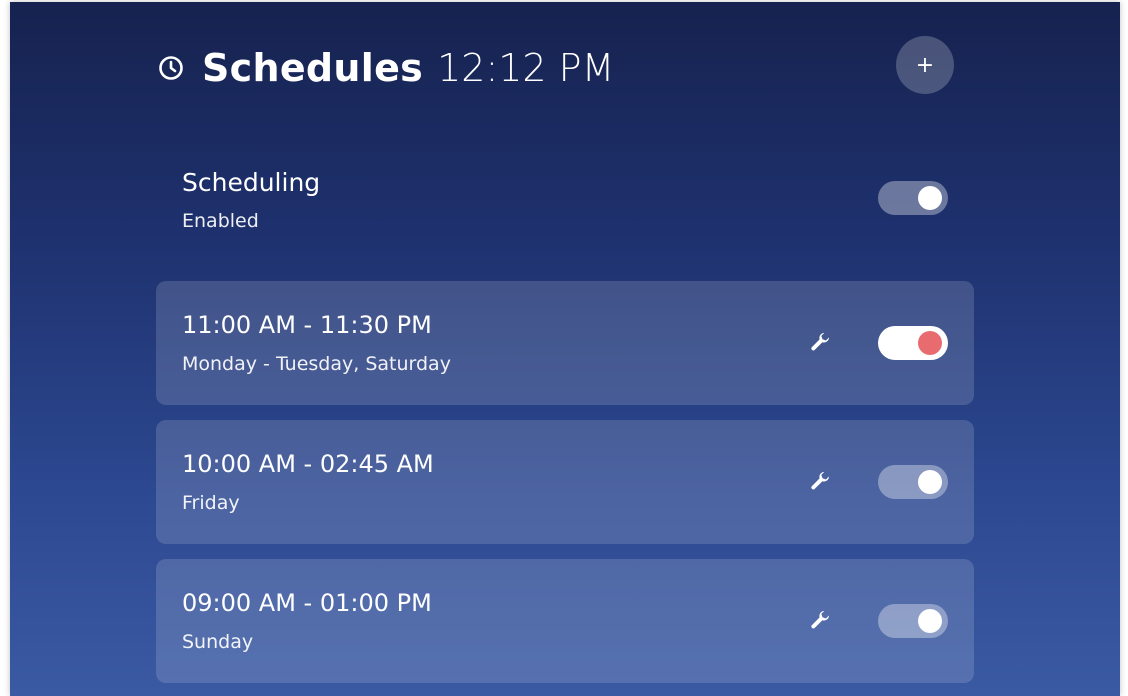 The width and height of the screenshot is (1128, 696). I want to click on schedule-days: Monday - Tuesday, Saturday, so click(316, 364).